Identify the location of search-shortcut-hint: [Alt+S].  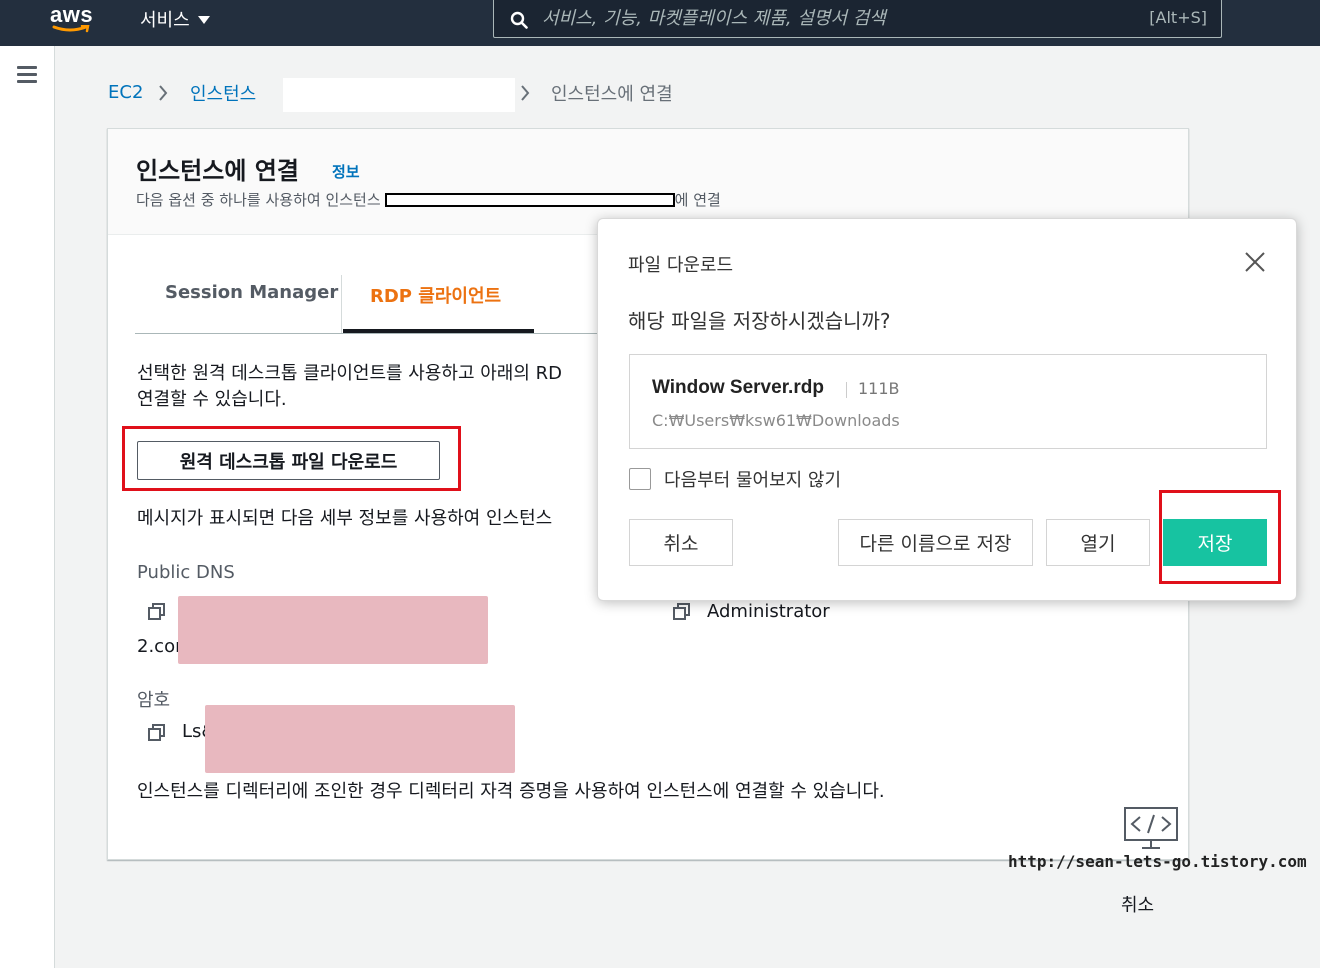
(1178, 17).